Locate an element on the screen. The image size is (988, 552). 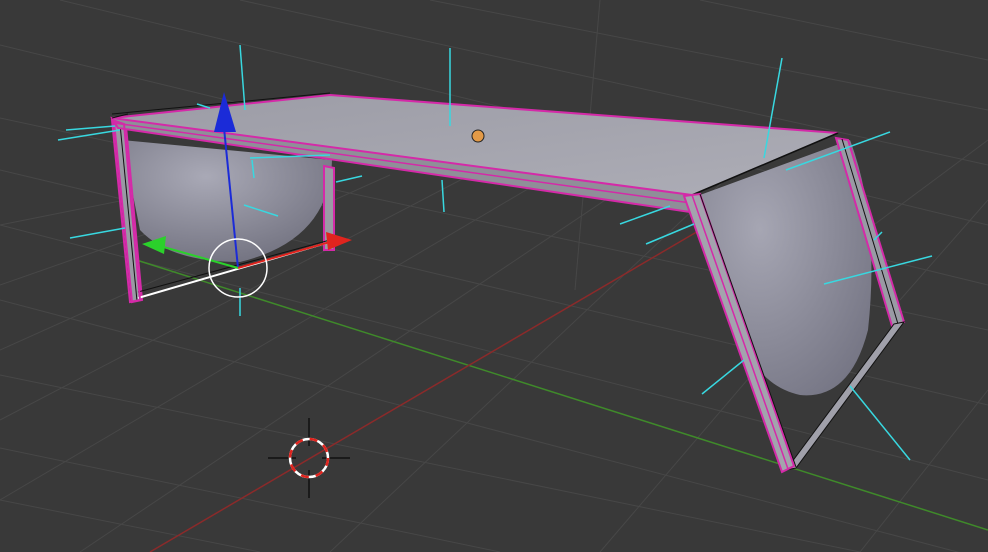
gizmo-x-arrow is located at coordinates (339, 241).